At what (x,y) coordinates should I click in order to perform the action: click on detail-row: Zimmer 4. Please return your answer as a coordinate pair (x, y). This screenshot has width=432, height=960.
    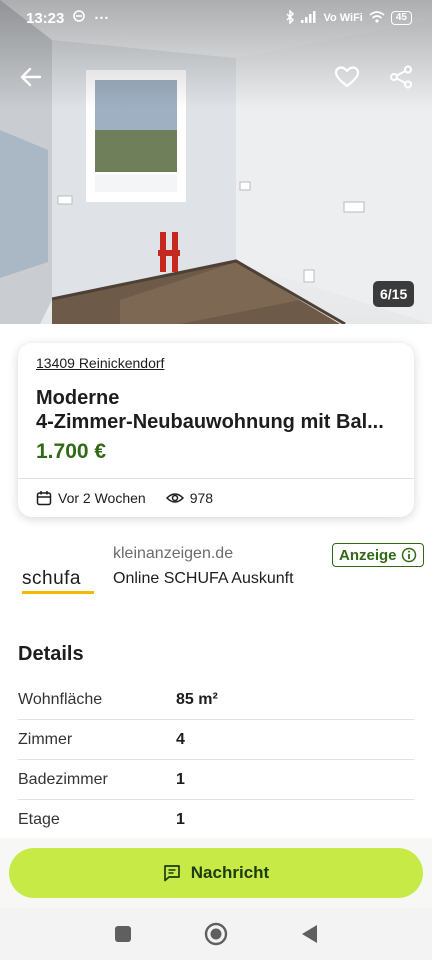
    Looking at the image, I should click on (216, 740).